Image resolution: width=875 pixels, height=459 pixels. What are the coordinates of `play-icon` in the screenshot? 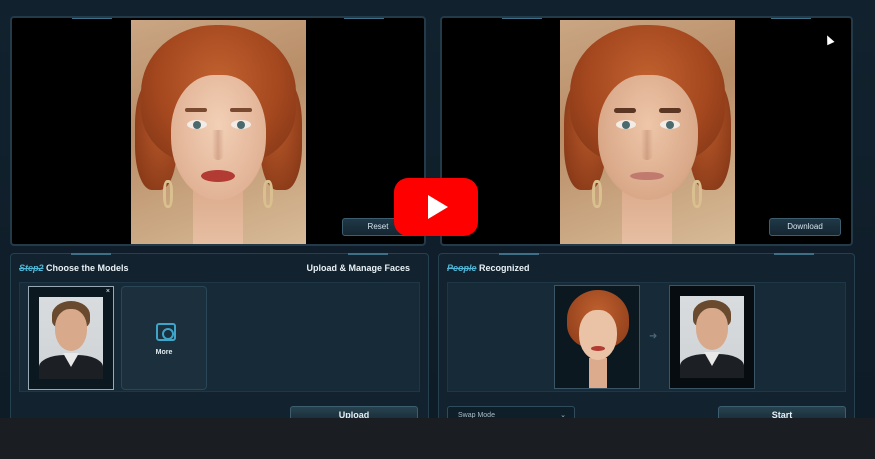 It's located at (436, 207).